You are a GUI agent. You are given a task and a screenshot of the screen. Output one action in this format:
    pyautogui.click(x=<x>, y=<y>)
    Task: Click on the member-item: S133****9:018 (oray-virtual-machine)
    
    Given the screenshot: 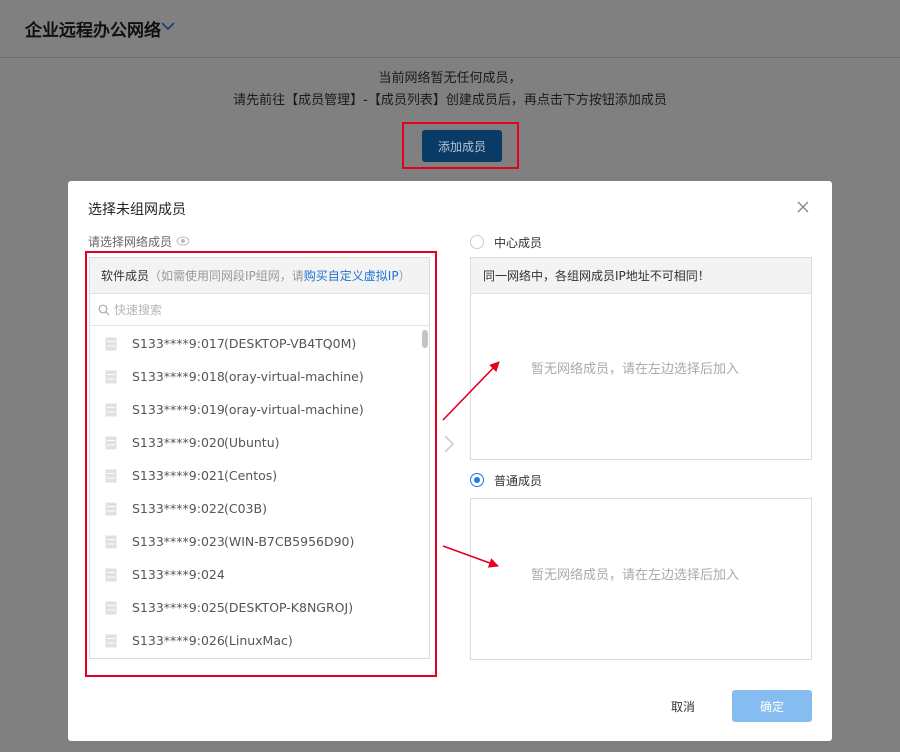 What is the action you would take?
    pyautogui.click(x=256, y=376)
    